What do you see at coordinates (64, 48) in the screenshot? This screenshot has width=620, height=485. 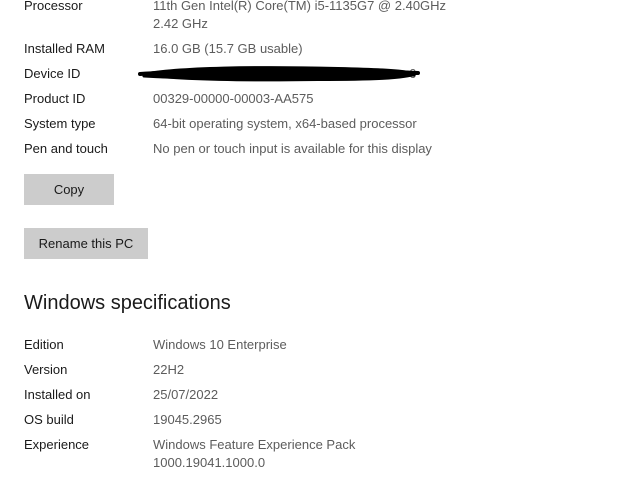 I see `installed-ram-label: Installed RAM` at bounding box center [64, 48].